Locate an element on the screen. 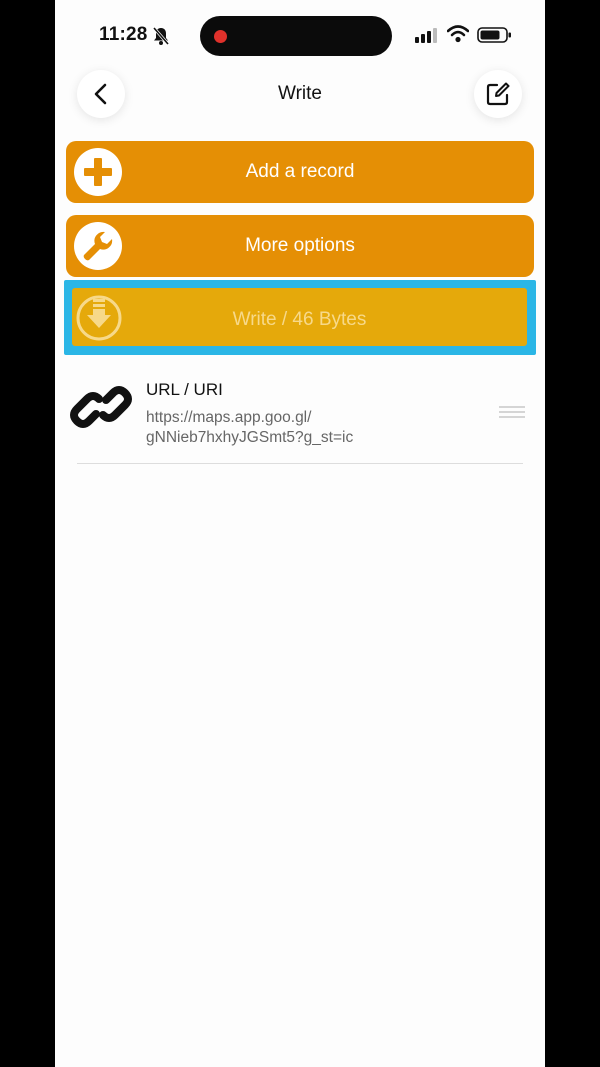  edit-button is located at coordinates (498, 94).